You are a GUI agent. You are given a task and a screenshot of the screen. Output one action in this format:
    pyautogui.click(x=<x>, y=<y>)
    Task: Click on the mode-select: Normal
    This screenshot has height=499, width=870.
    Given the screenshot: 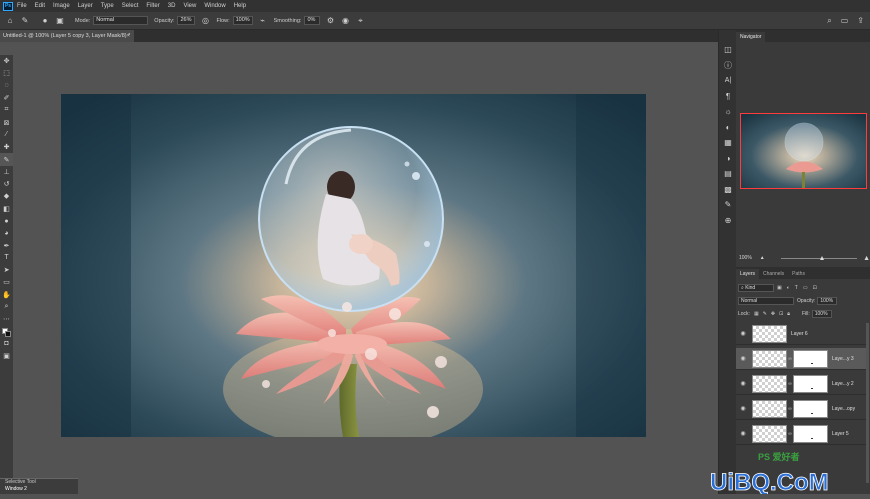 What is the action you would take?
    pyautogui.click(x=121, y=20)
    